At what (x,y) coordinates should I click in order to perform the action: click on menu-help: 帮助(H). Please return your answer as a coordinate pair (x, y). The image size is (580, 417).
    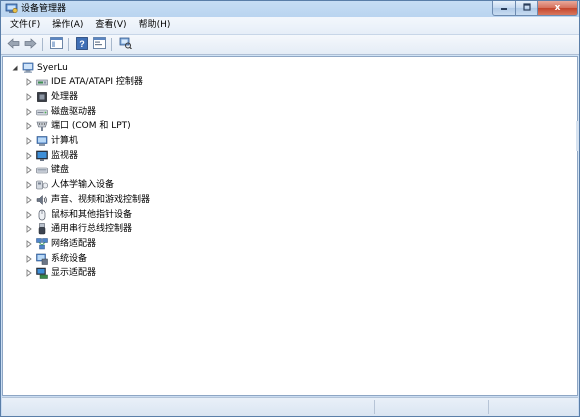
    Looking at the image, I should click on (155, 25).